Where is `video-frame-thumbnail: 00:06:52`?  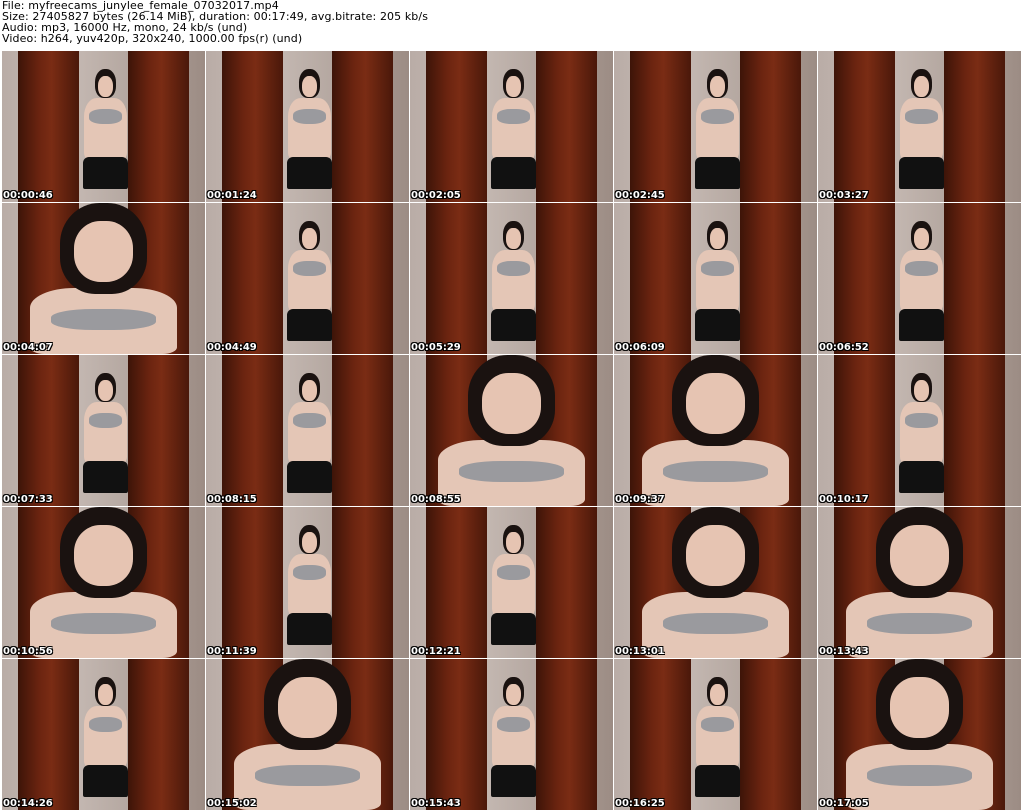 video-frame-thumbnail: 00:06:52 is located at coordinates (919, 278).